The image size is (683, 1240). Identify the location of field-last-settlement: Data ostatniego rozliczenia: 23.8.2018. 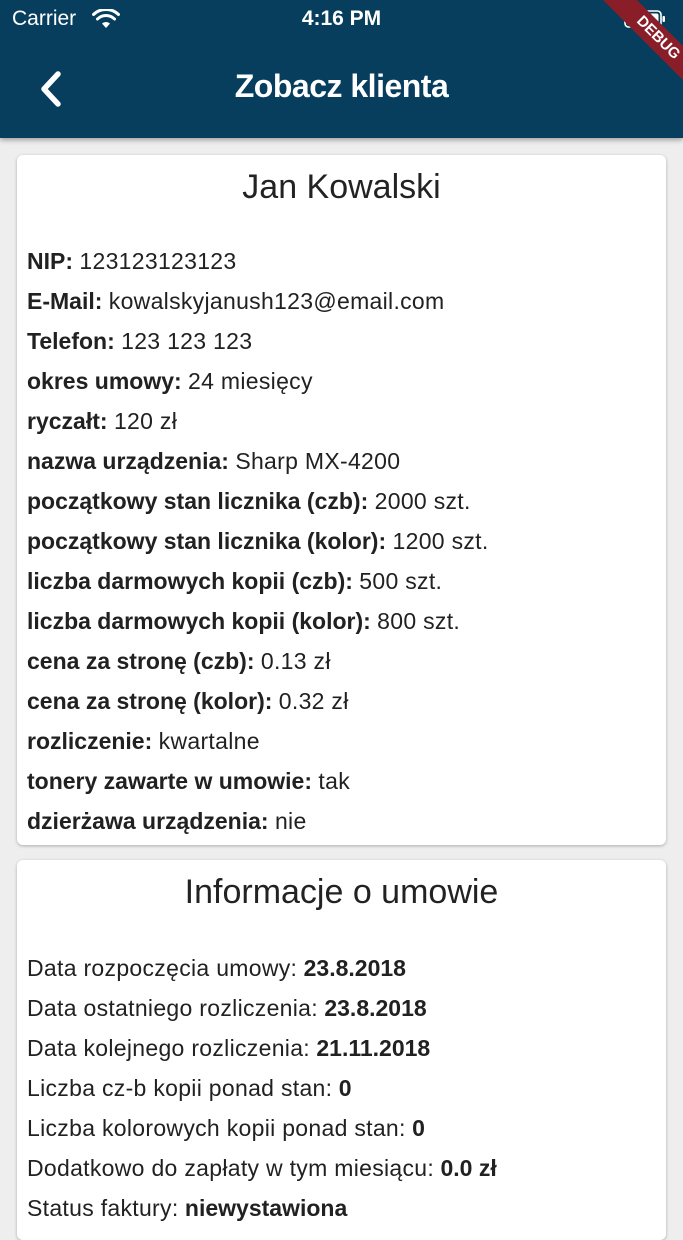
(342, 1008).